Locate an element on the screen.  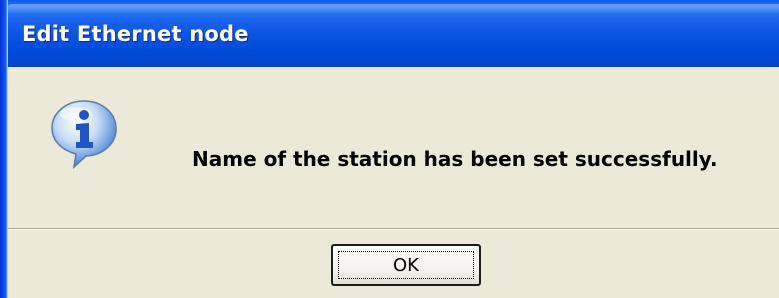
info-icon is located at coordinates (84, 134).